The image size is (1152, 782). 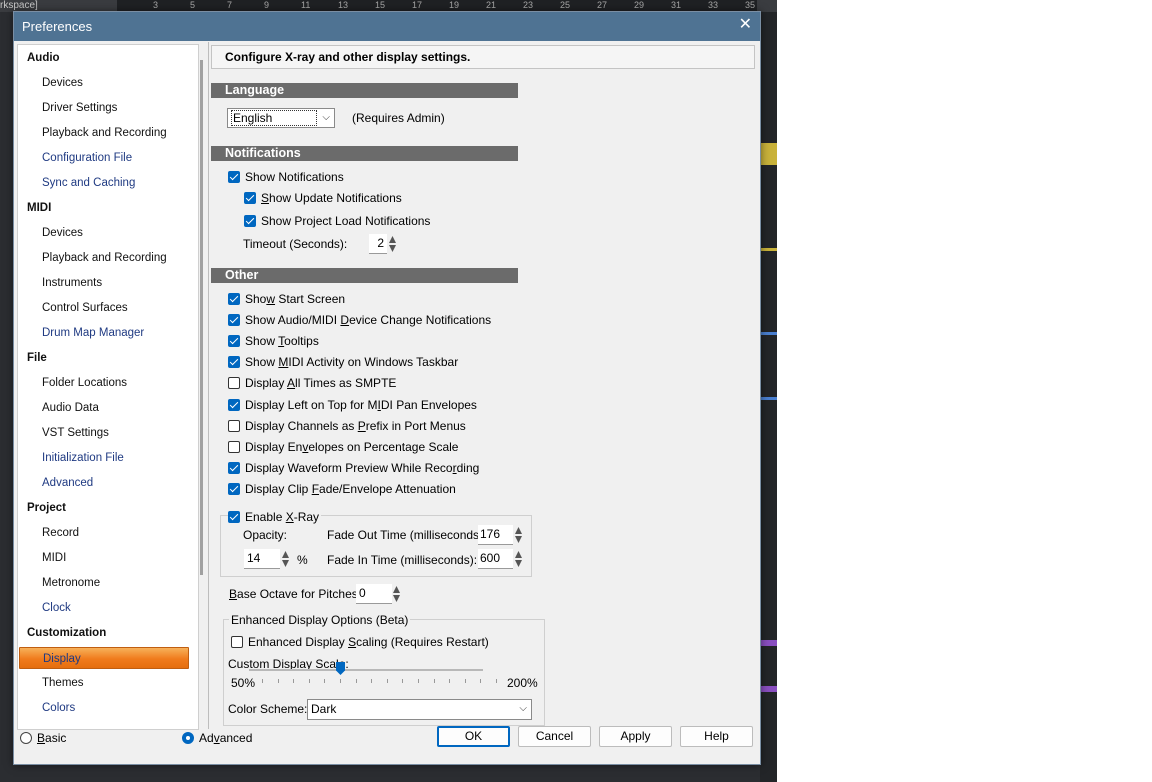 What do you see at coordinates (343, 362) in the screenshot?
I see `other-option-checkbox: Show MIDI Activity on Windows Taskbar` at bounding box center [343, 362].